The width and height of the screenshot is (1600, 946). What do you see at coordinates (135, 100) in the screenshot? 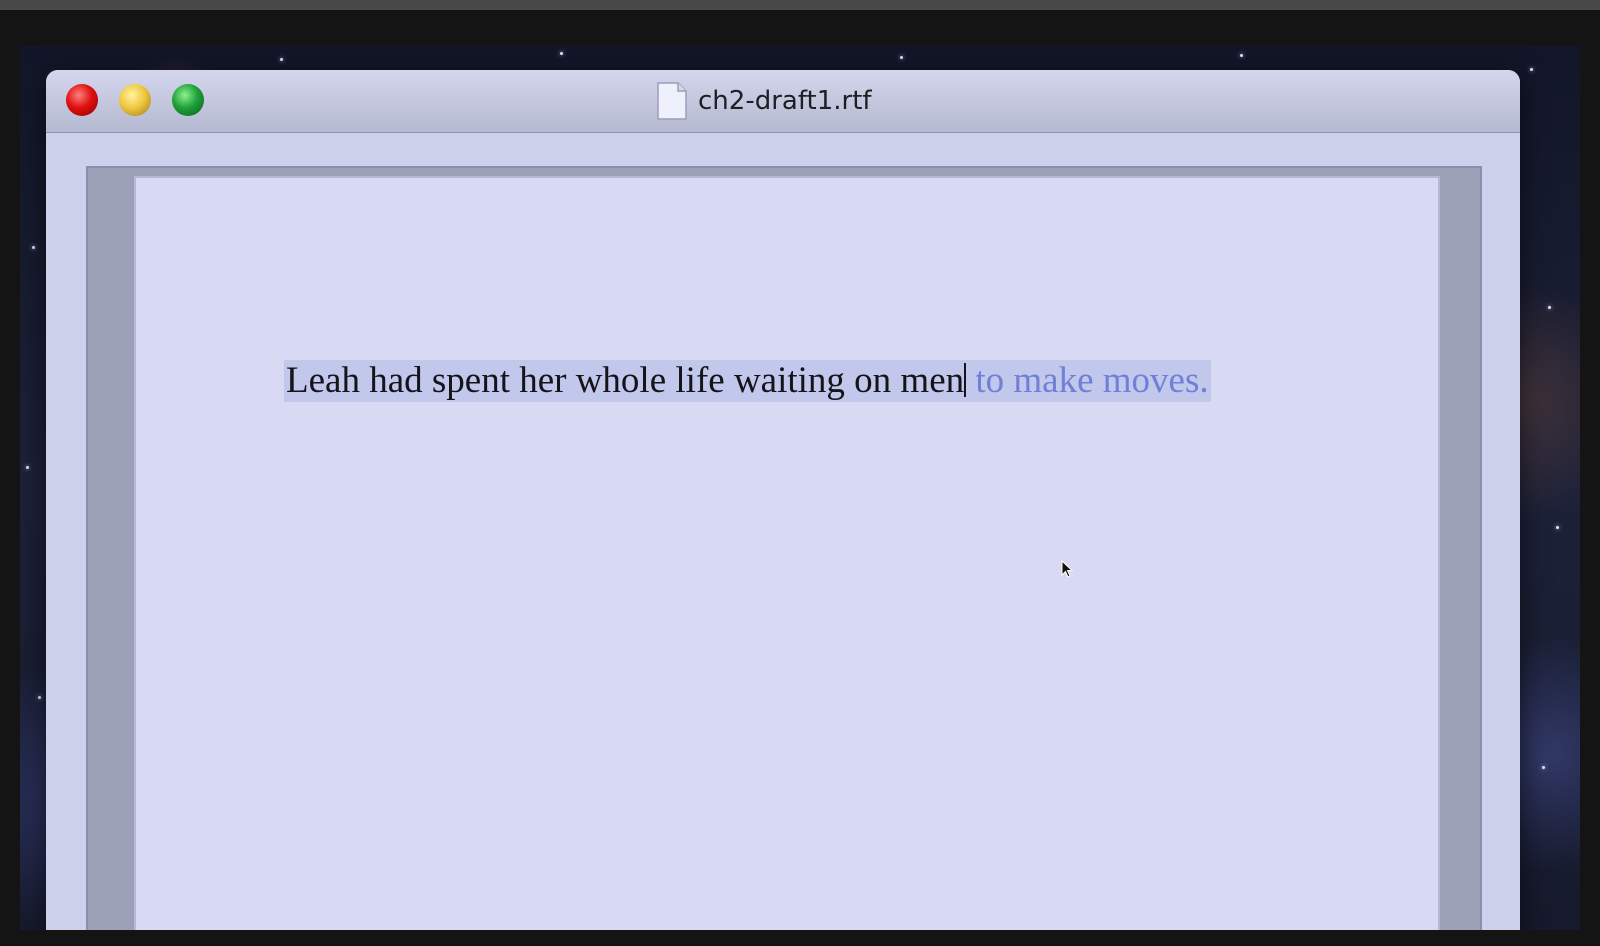
I see `minimize-button` at bounding box center [135, 100].